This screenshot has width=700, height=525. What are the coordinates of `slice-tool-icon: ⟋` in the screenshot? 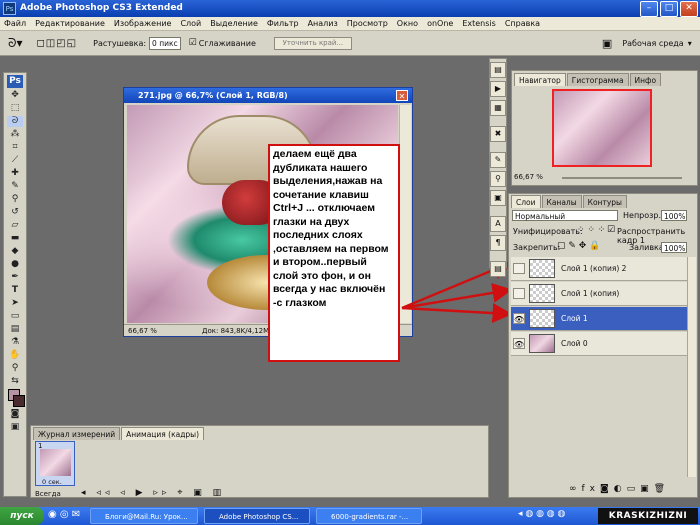 It's located at (15, 160).